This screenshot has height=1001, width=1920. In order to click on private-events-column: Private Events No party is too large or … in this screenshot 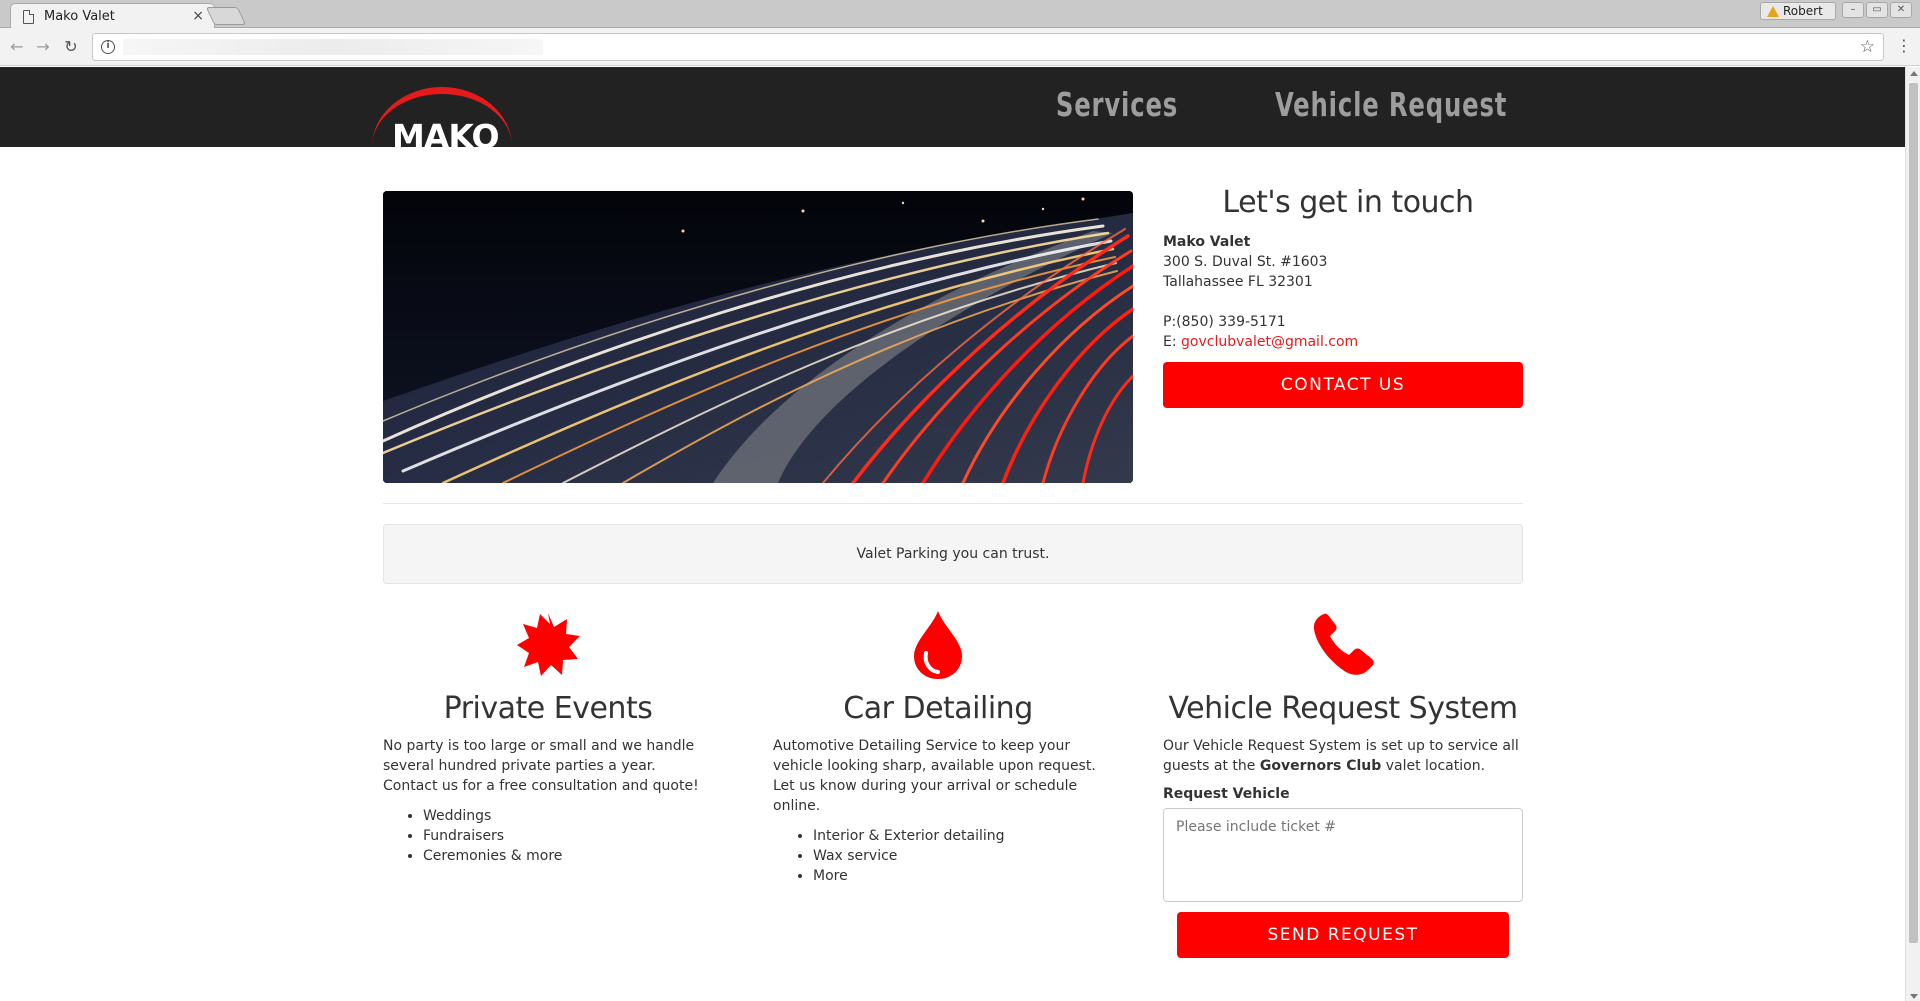, I will do `click(548, 735)`.